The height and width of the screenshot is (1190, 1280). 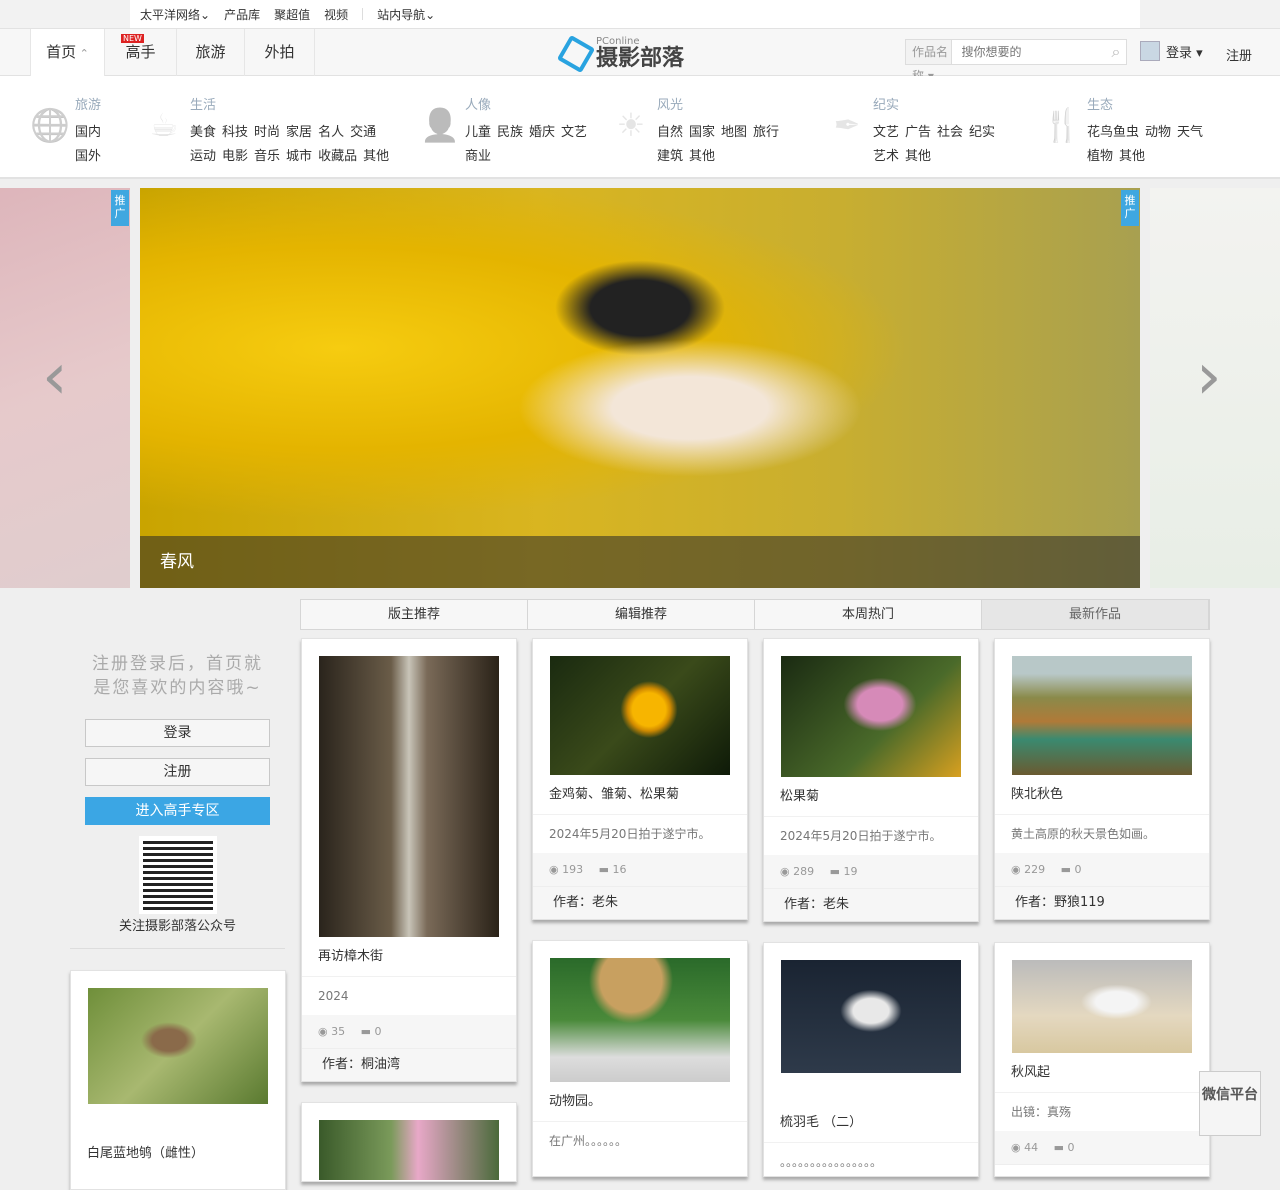 What do you see at coordinates (175, 14) in the screenshot?
I see `topbar-link: 太平洋网络⌄` at bounding box center [175, 14].